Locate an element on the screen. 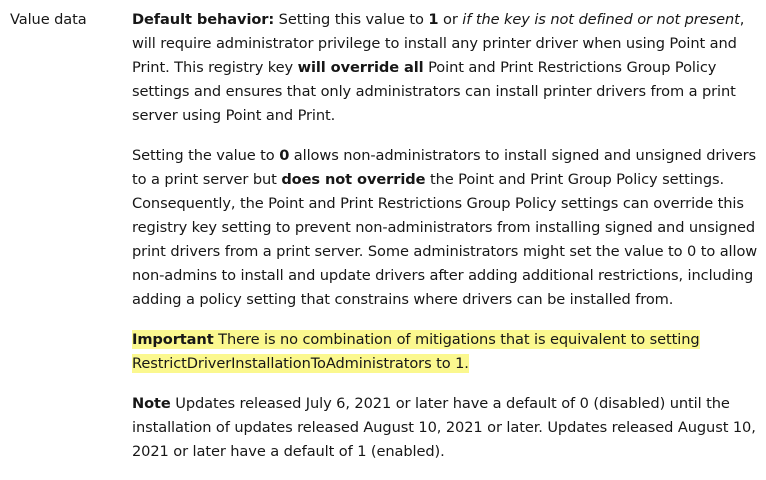 The image size is (766, 480). field-label: Value data is located at coordinates (48, 19).